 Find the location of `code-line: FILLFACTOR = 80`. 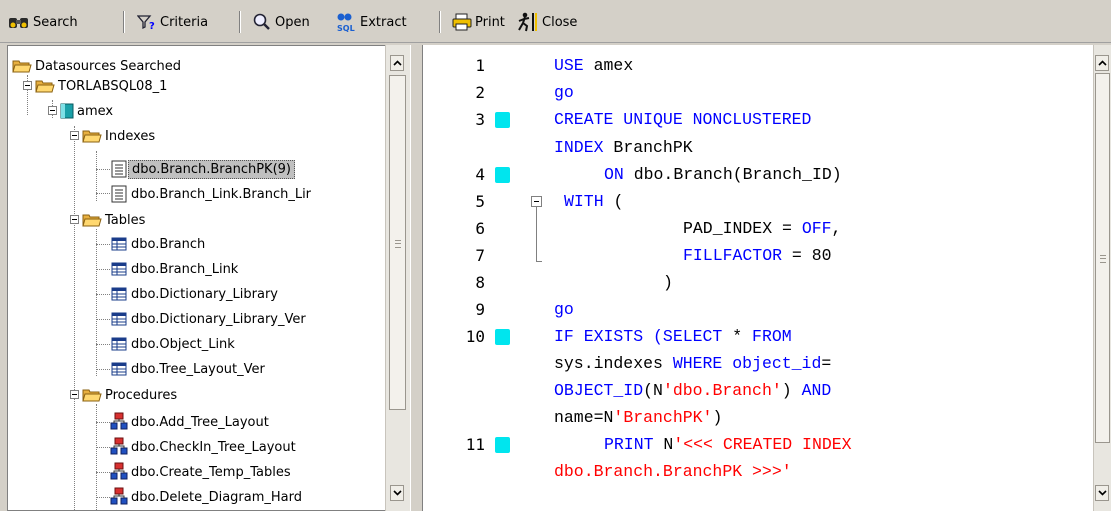

code-line: FILLFACTOR = 80 is located at coordinates (757, 255).